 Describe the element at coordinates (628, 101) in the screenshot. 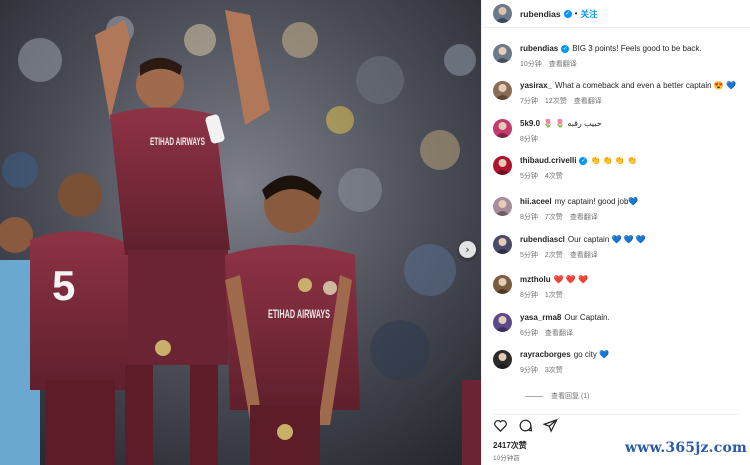

I see `comment-meta: 7分钟 12次赞 查看翻译` at that location.